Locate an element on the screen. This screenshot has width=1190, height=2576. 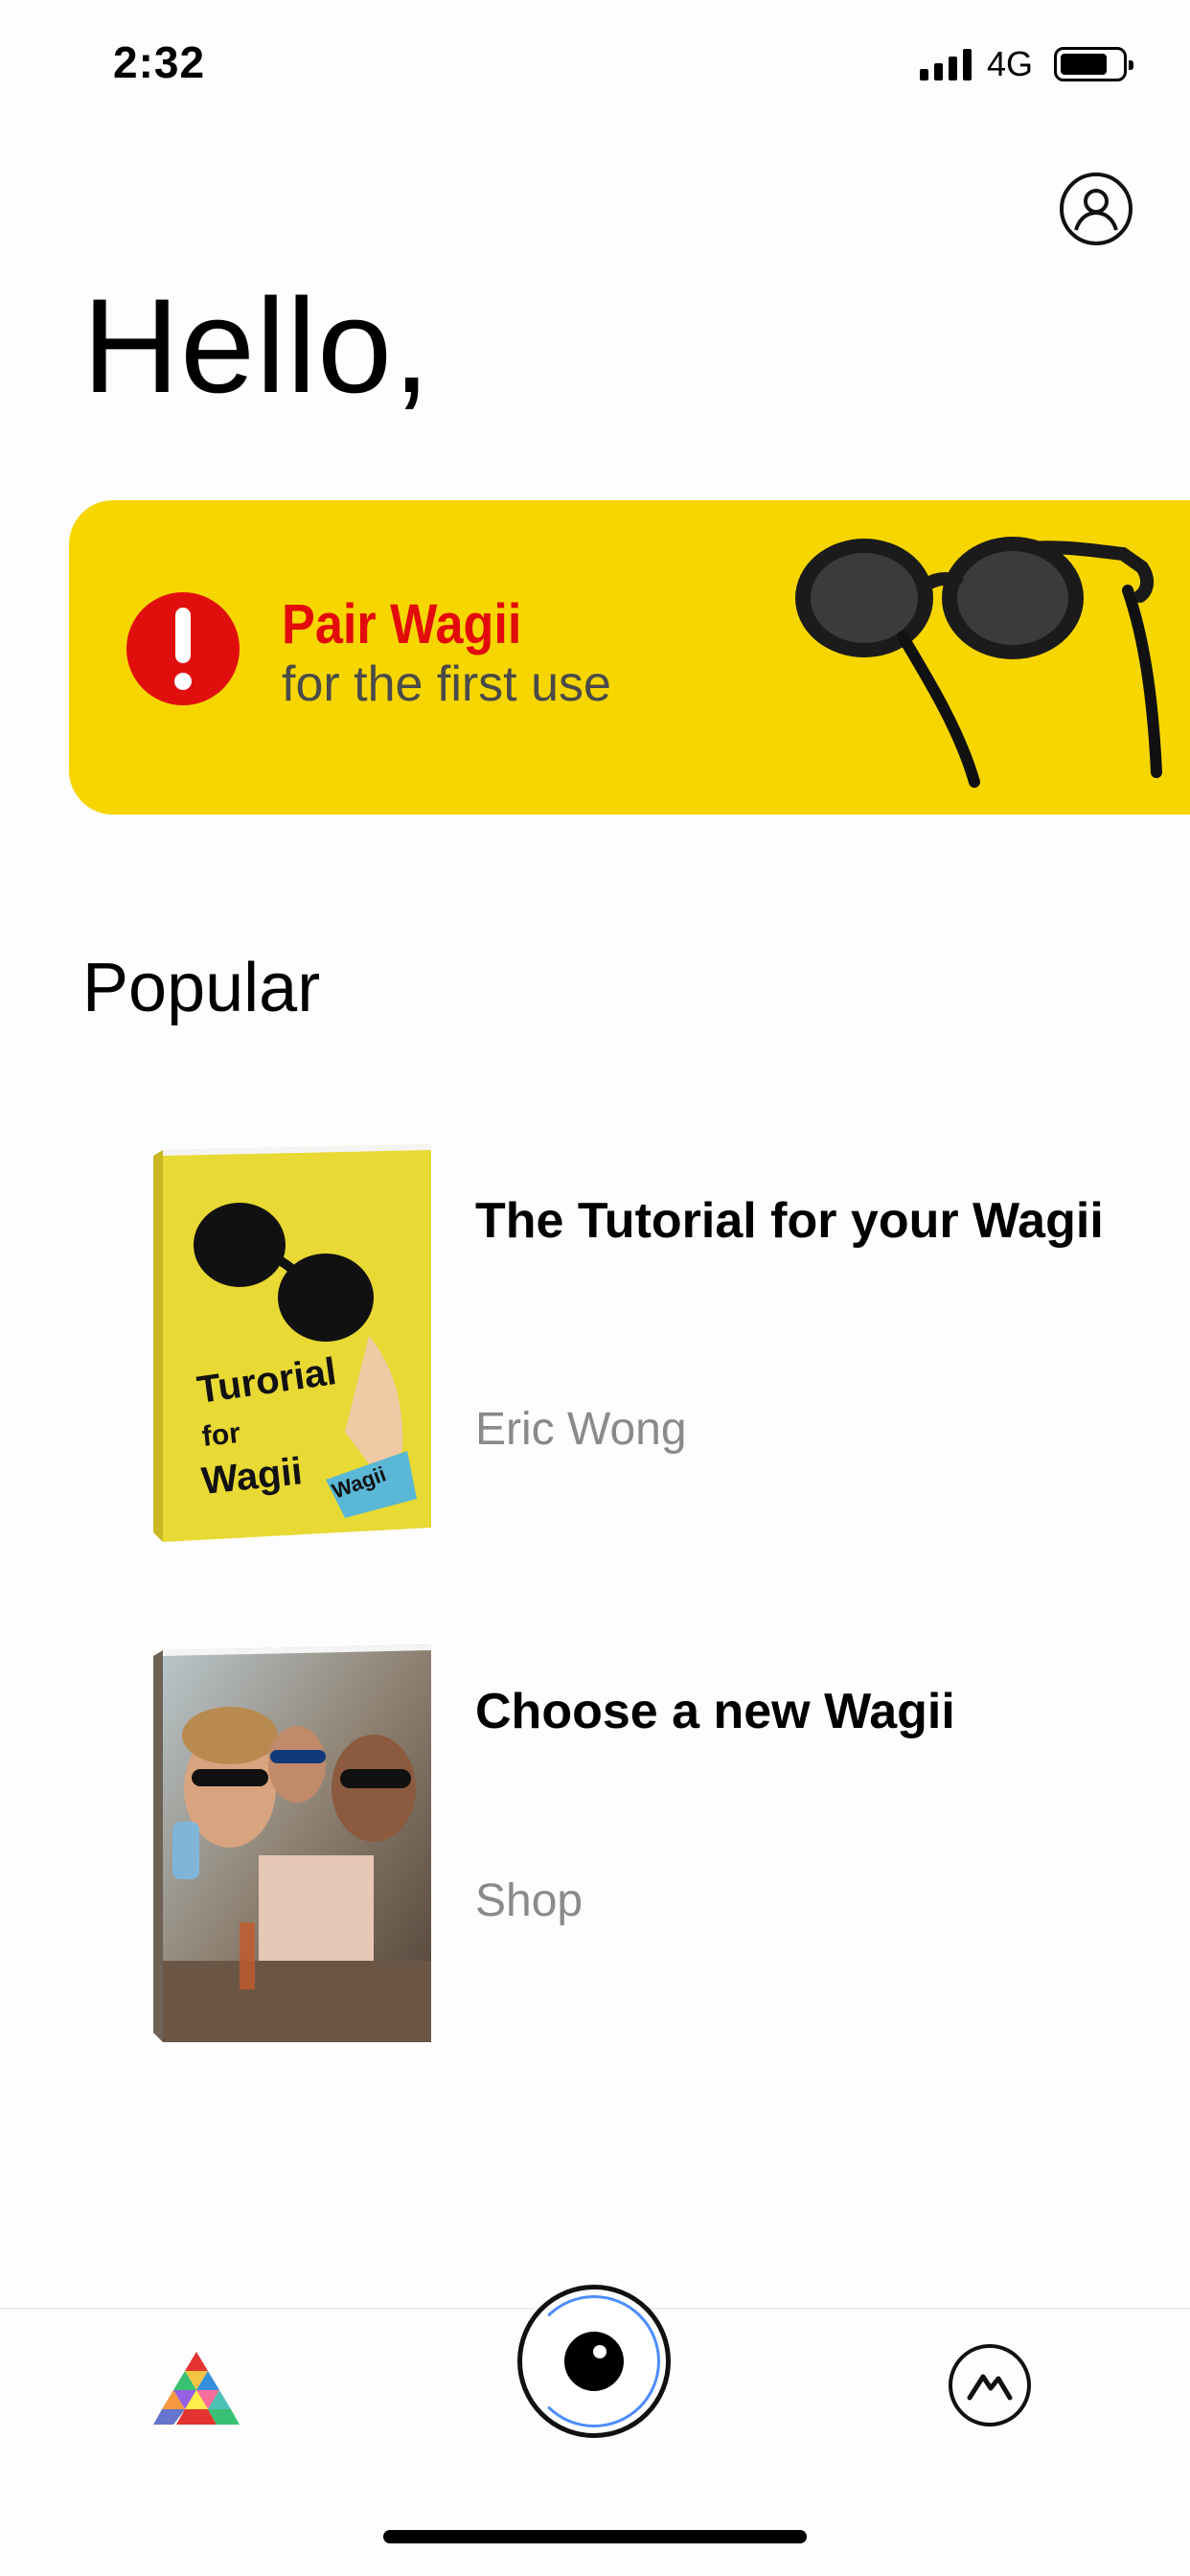
popular-item-title: The Tutorial for your Wagii is located at coordinates (790, 1221).